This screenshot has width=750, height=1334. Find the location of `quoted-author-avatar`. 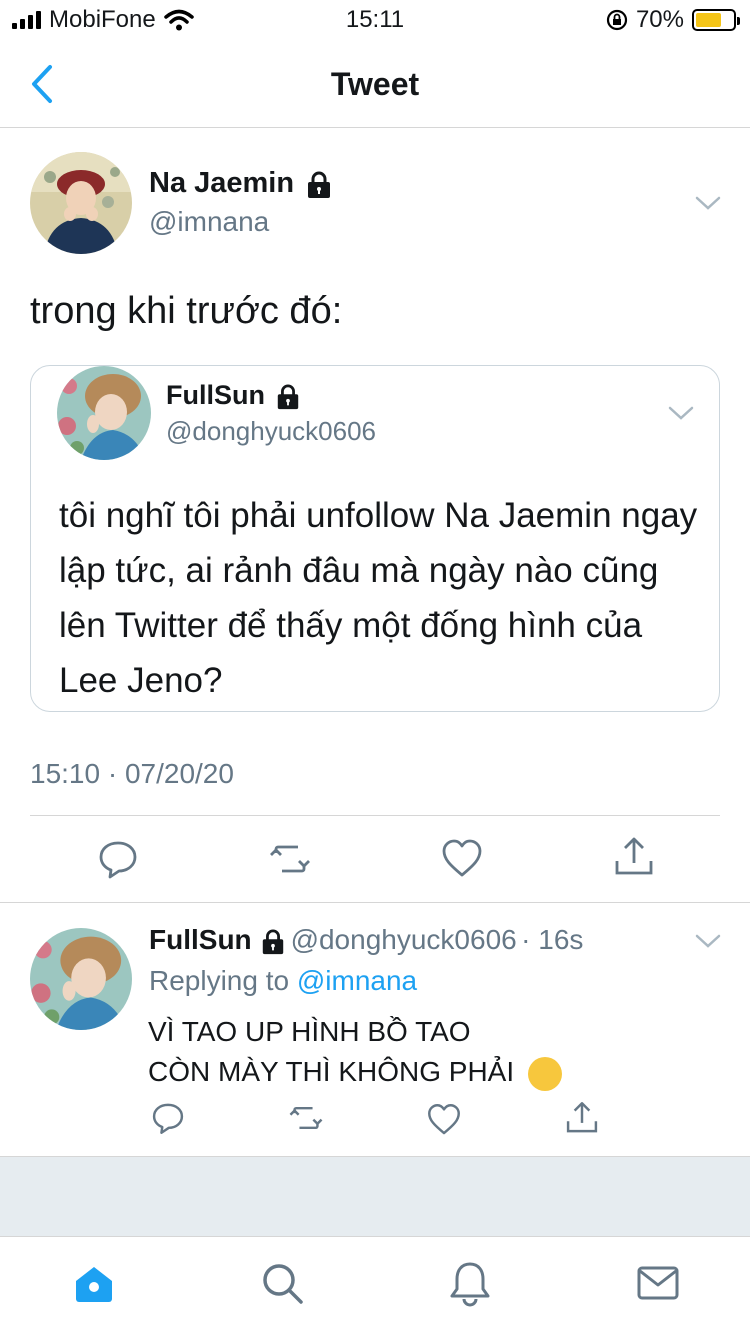

quoted-author-avatar is located at coordinates (104, 413).